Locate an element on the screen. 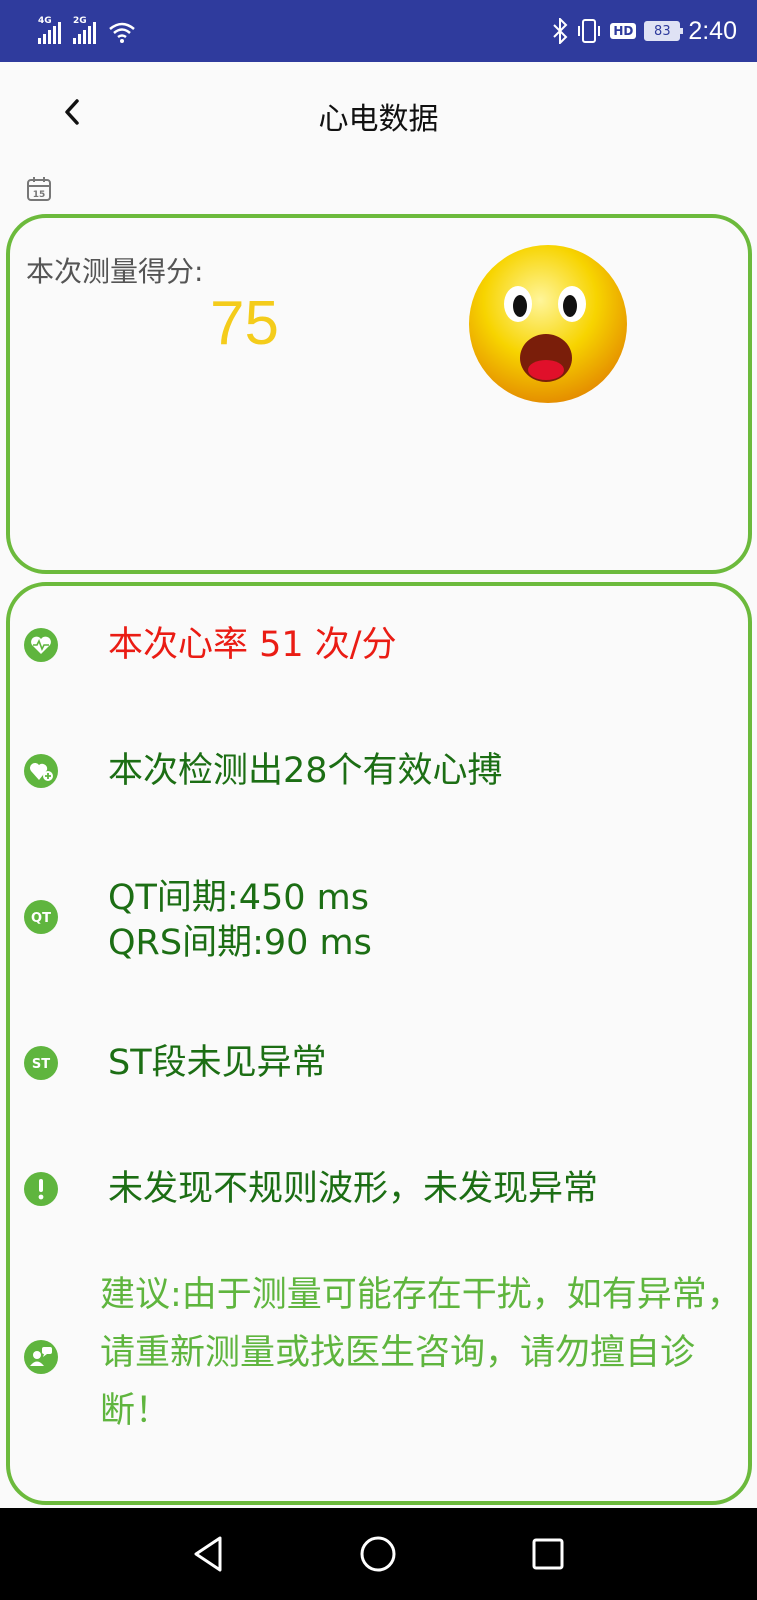 This screenshot has width=757, height=1600. nav-recents-icon is located at coordinates (548, 1554).